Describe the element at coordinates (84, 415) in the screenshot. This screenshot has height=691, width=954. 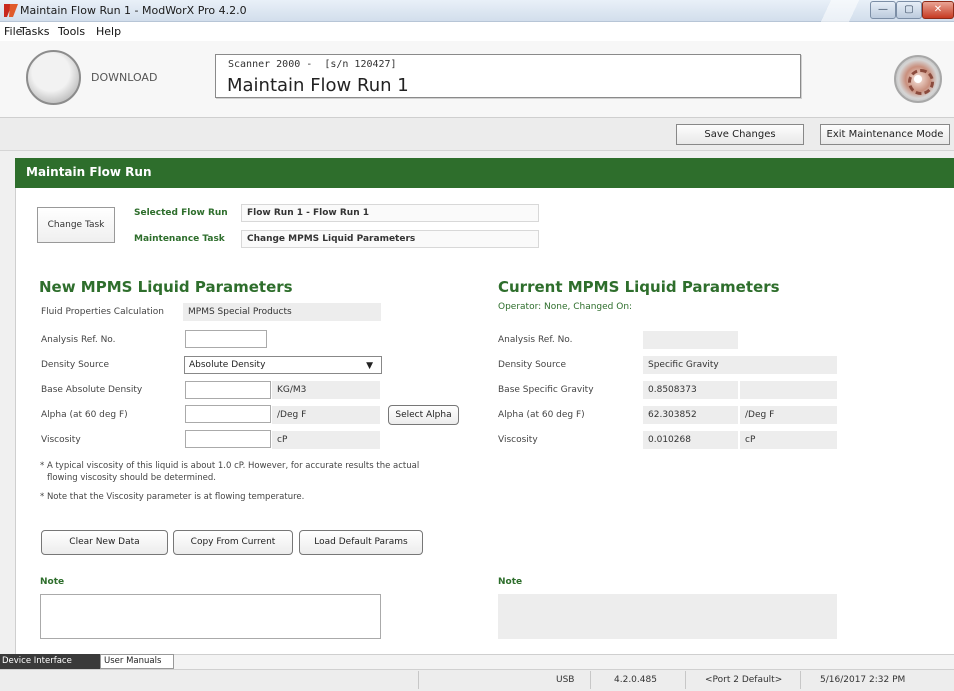
I see `alpha-label: Alpha (at 60 deg F)` at that location.